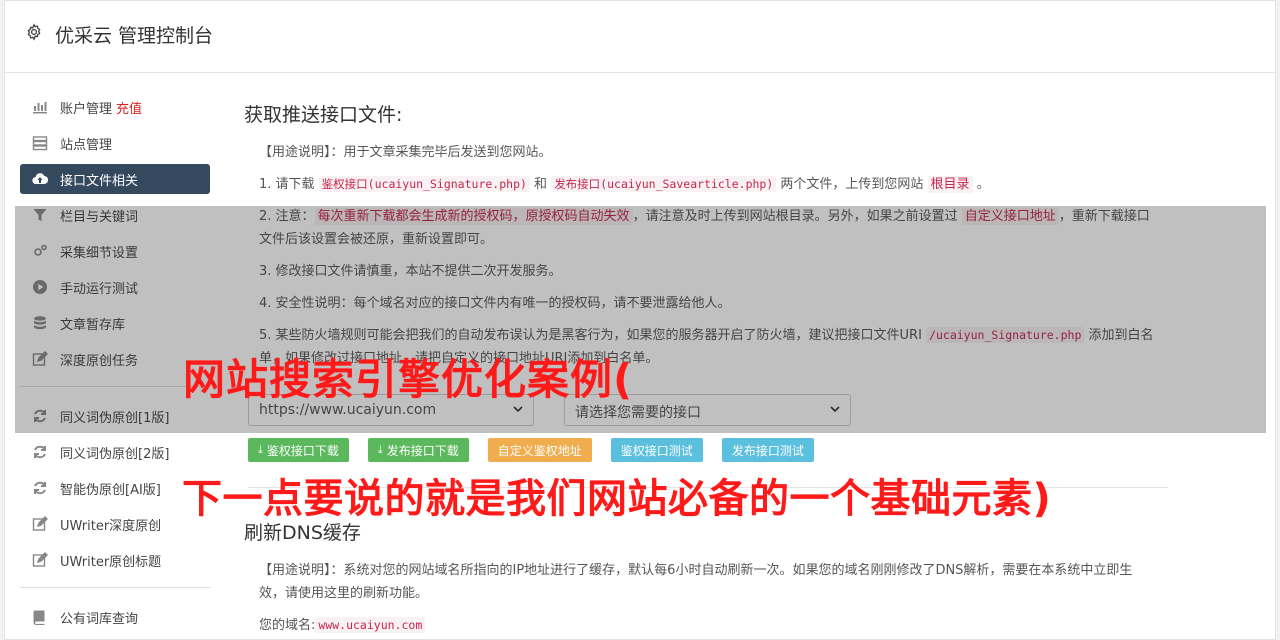  What do you see at coordinates (99, 217) in the screenshot?
I see `sidebar-item-label: 栏目与关键词` at bounding box center [99, 217].